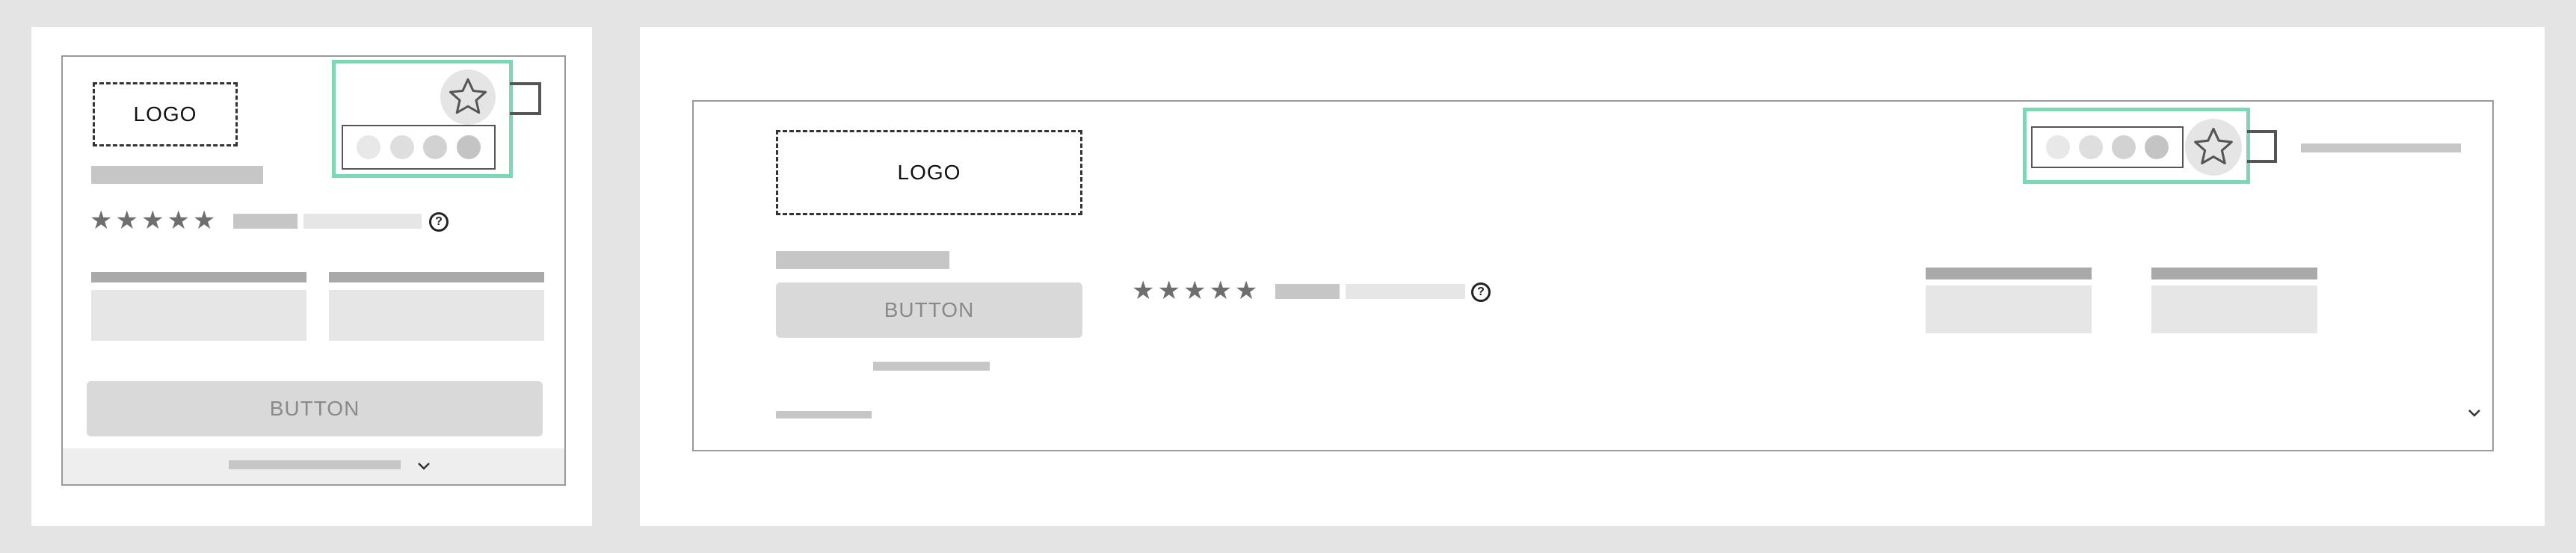  What do you see at coordinates (436, 277) in the screenshot?
I see `mobile-col2-label` at bounding box center [436, 277].